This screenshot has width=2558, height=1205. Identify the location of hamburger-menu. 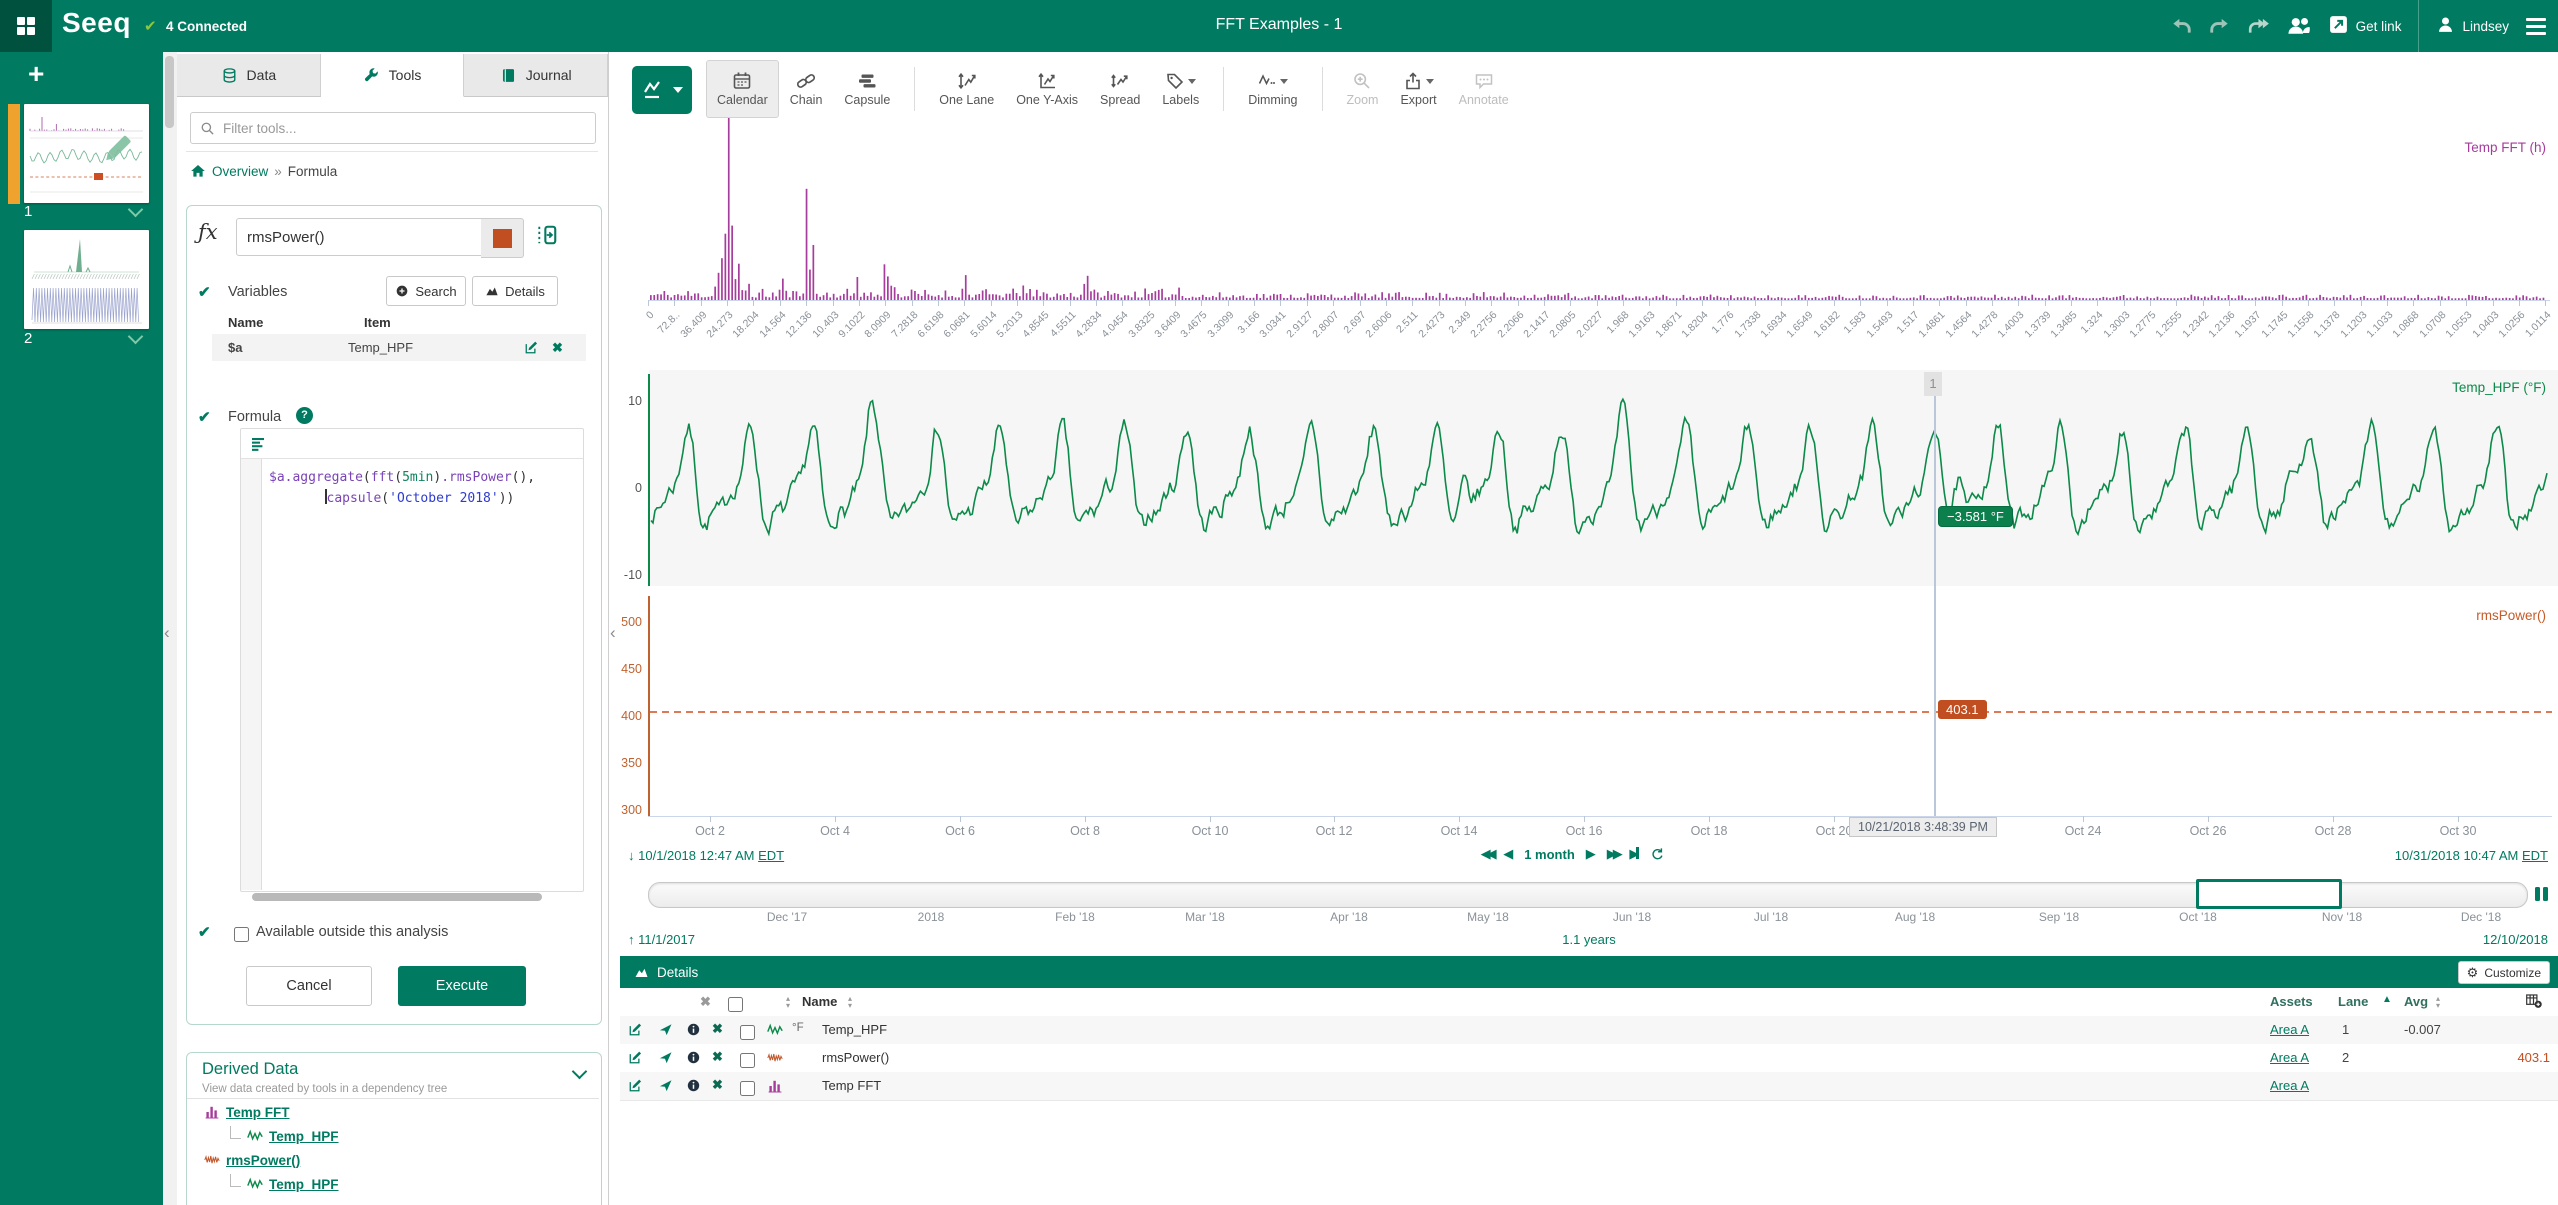
(2536, 26).